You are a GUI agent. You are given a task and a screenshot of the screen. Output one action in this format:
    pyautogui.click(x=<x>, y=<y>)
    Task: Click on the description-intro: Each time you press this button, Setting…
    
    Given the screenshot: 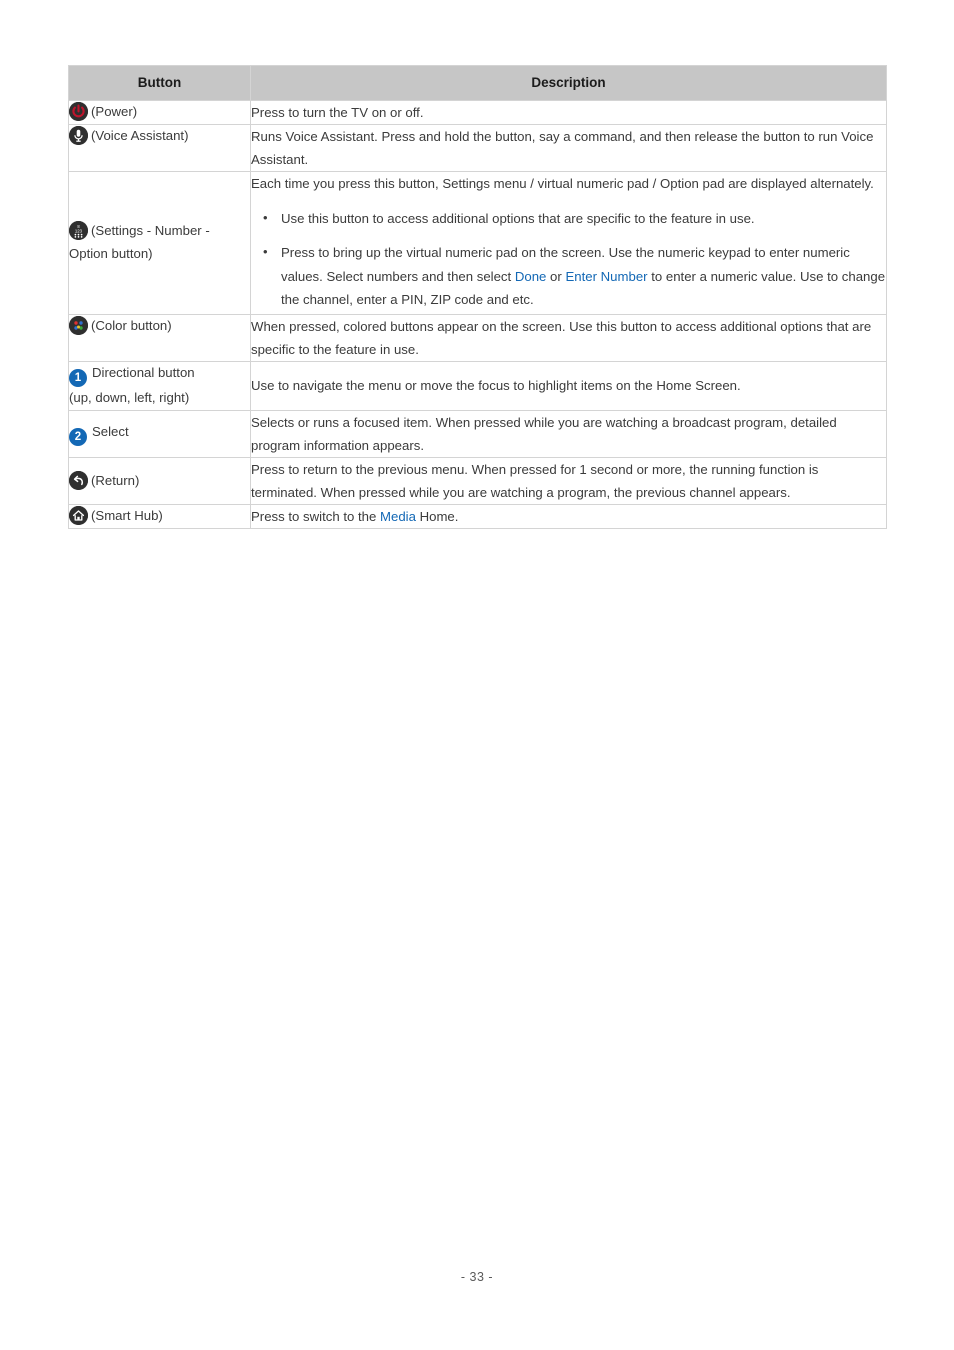 What is the action you would take?
    pyautogui.click(x=562, y=184)
    